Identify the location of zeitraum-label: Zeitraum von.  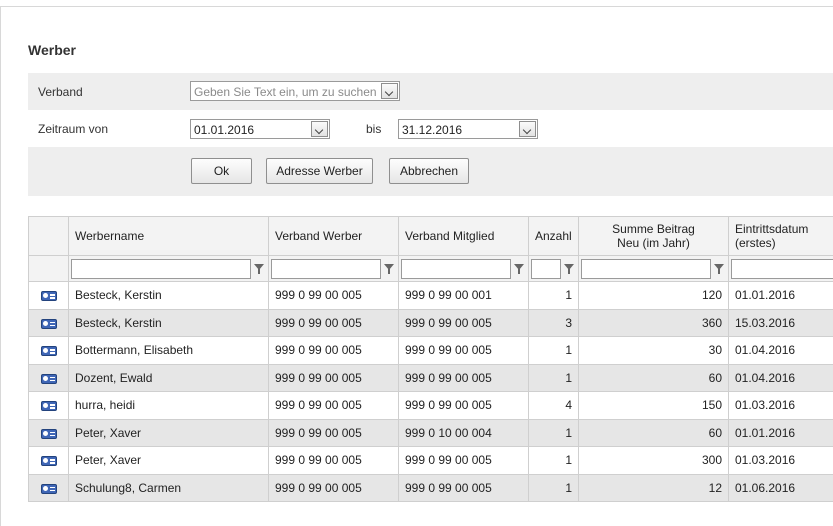
(73, 129).